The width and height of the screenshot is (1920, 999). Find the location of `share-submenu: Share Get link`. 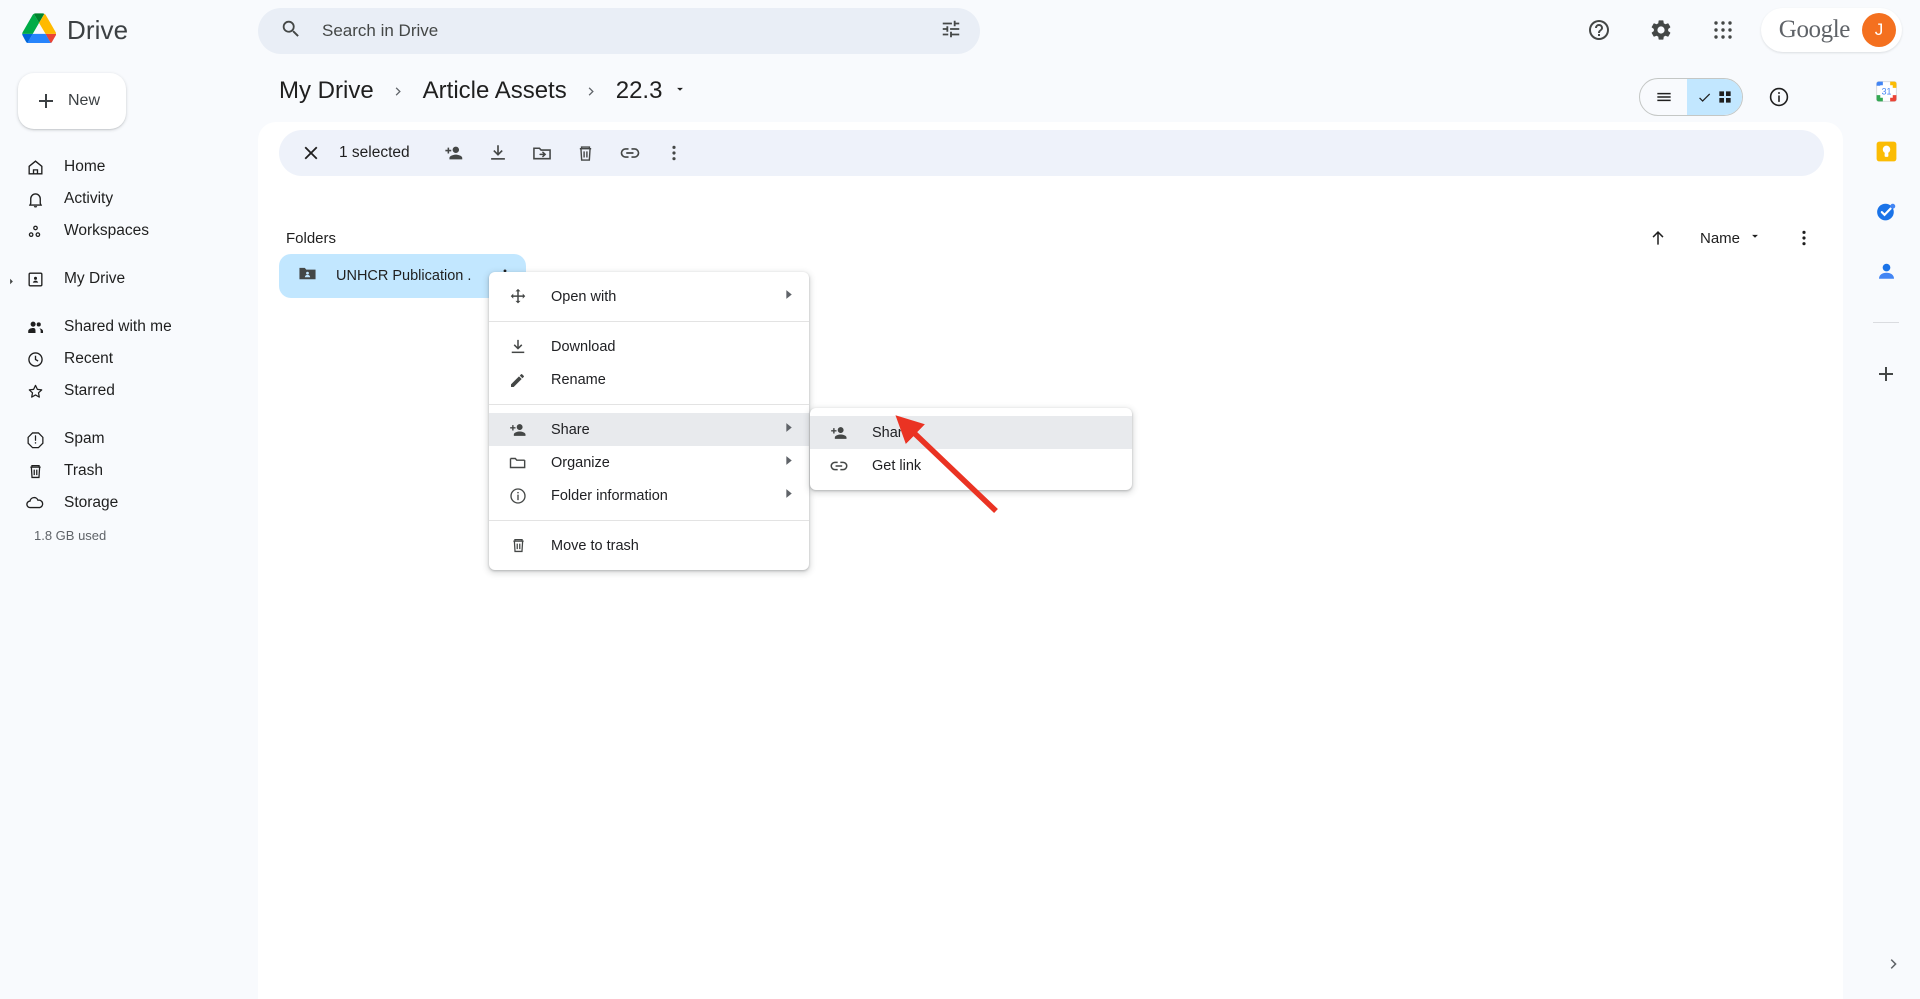

share-submenu: Share Get link is located at coordinates (971, 449).